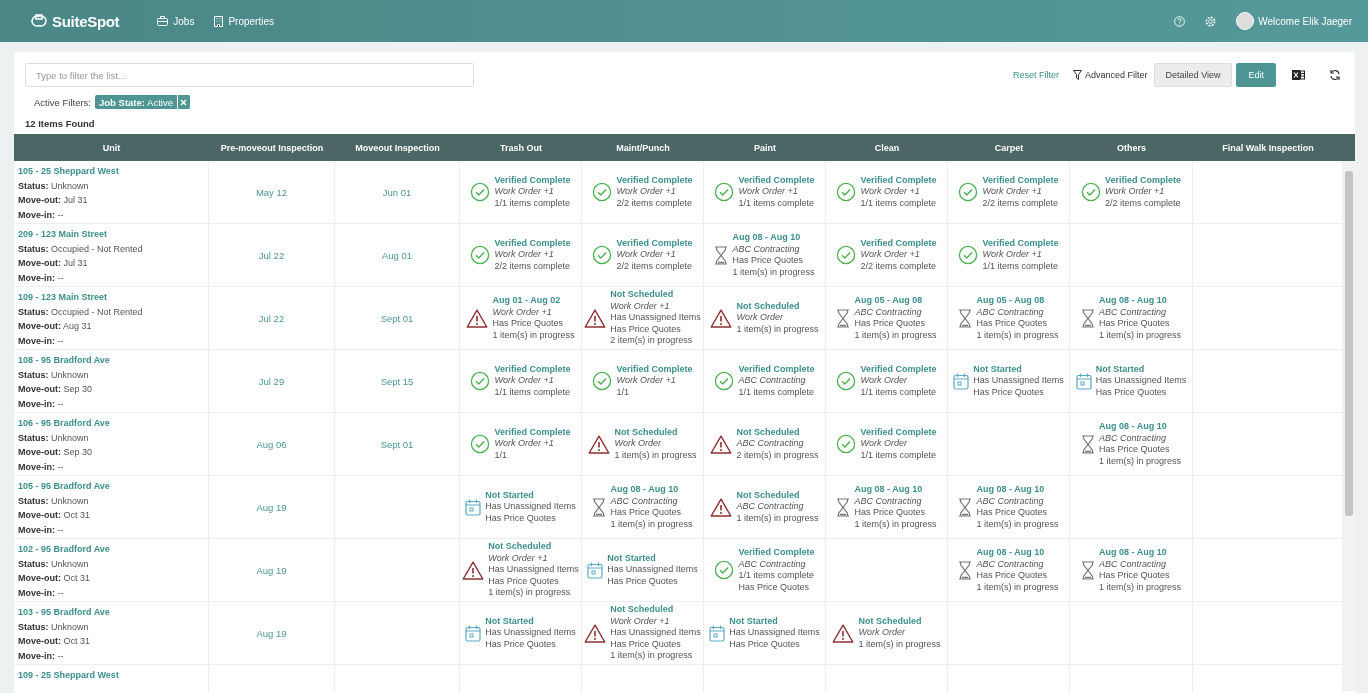 The height and width of the screenshot is (693, 1368). I want to click on task-status: Aug 01 - Aug 02, so click(533, 301).